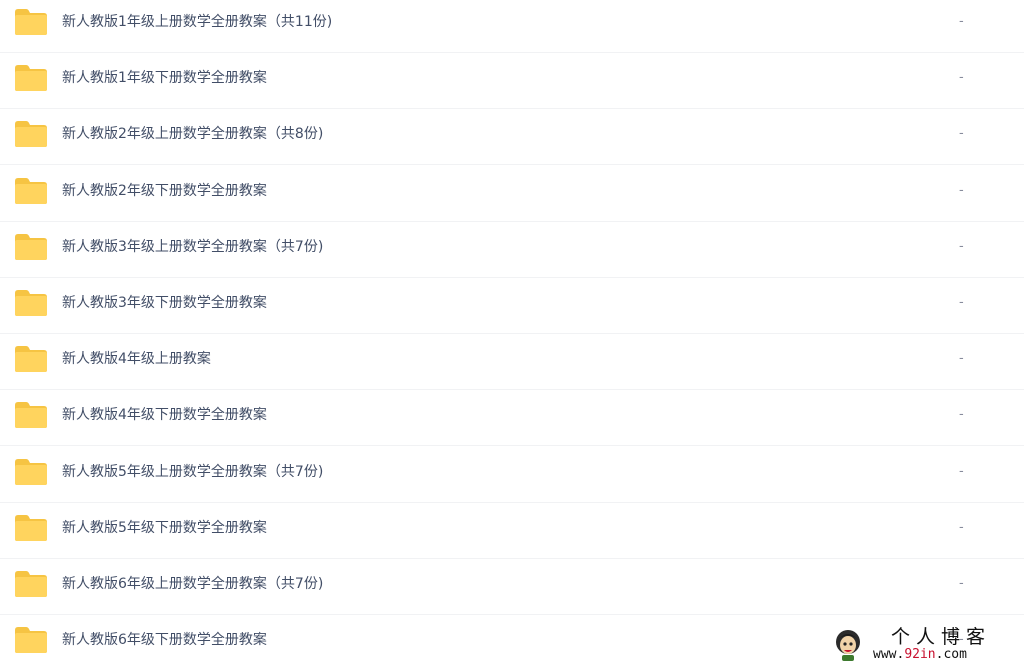  What do you see at coordinates (512, 194) in the screenshot?
I see `file-row: 新人教版2年级下册数学全册教案 -` at bounding box center [512, 194].